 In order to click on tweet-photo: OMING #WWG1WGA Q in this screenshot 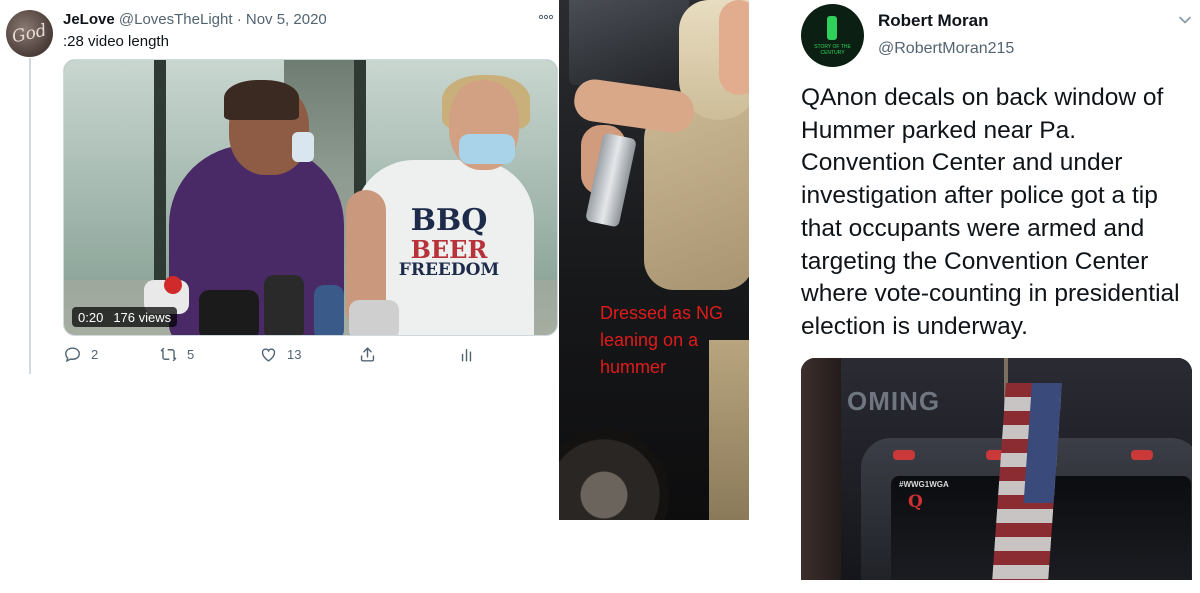, I will do `click(996, 469)`.